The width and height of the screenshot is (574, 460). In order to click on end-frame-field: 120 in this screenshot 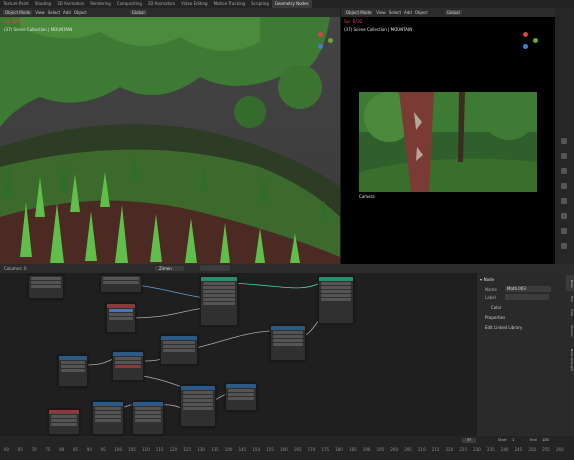, I will do `click(545, 440)`.